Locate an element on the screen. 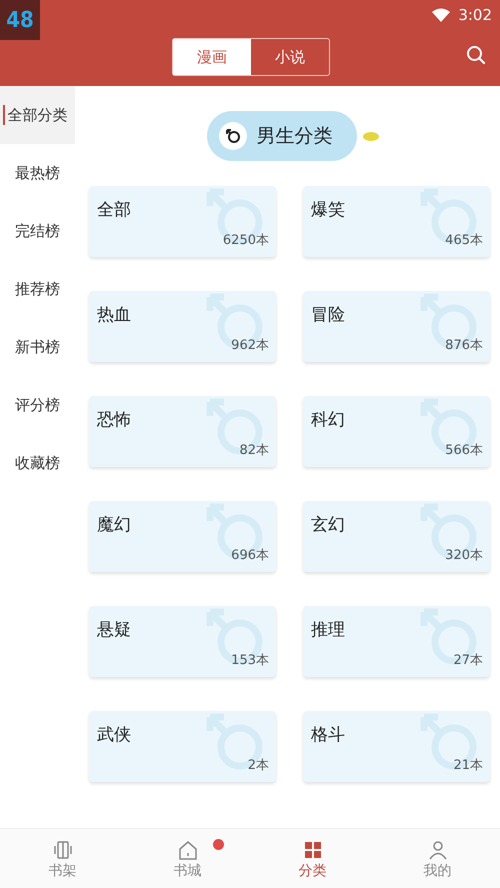 This screenshot has height=888, width=500. book-count: 27本 is located at coordinates (468, 661).